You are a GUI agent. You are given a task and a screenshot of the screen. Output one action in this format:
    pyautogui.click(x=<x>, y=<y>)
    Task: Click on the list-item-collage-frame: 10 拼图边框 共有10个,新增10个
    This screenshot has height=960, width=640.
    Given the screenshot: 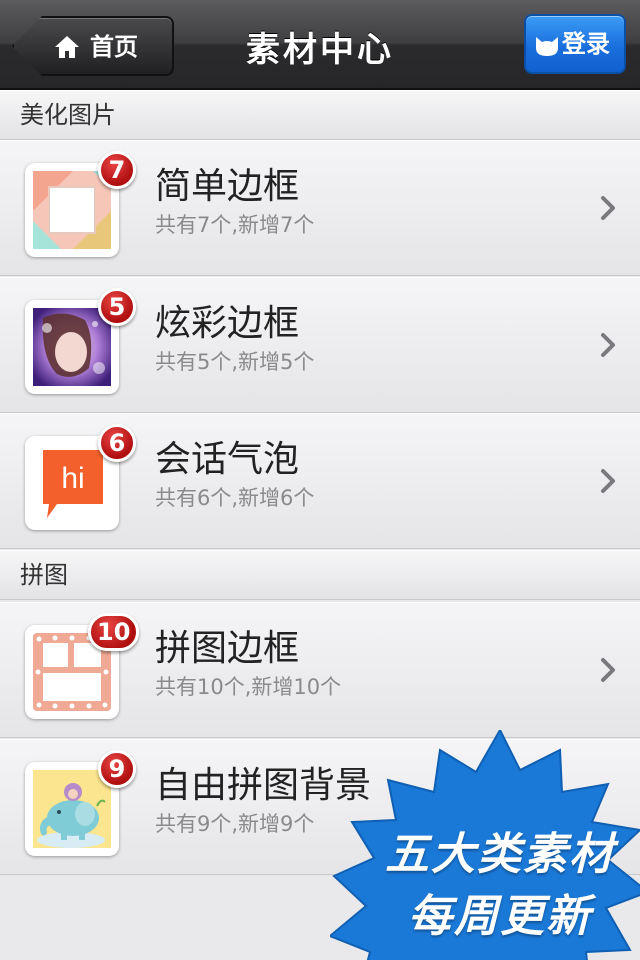 What is the action you would take?
    pyautogui.click(x=320, y=670)
    